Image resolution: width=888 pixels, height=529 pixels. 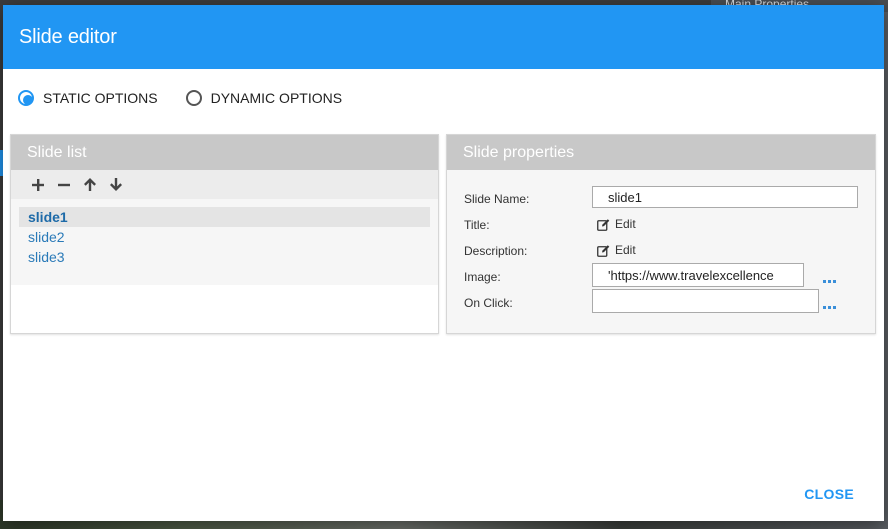 I want to click on dialog-header: Slide editor, so click(x=443, y=37).